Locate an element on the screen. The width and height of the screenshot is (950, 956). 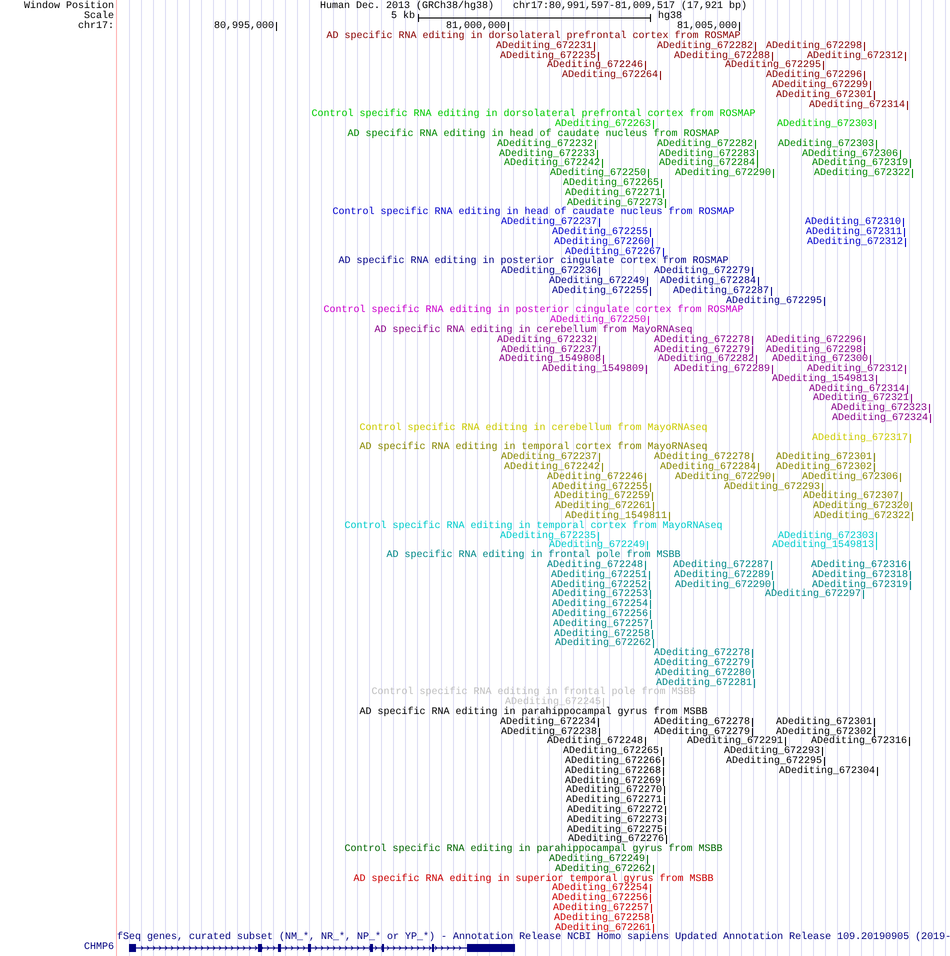
feature-label: ADediting_672251 is located at coordinates (598, 575).